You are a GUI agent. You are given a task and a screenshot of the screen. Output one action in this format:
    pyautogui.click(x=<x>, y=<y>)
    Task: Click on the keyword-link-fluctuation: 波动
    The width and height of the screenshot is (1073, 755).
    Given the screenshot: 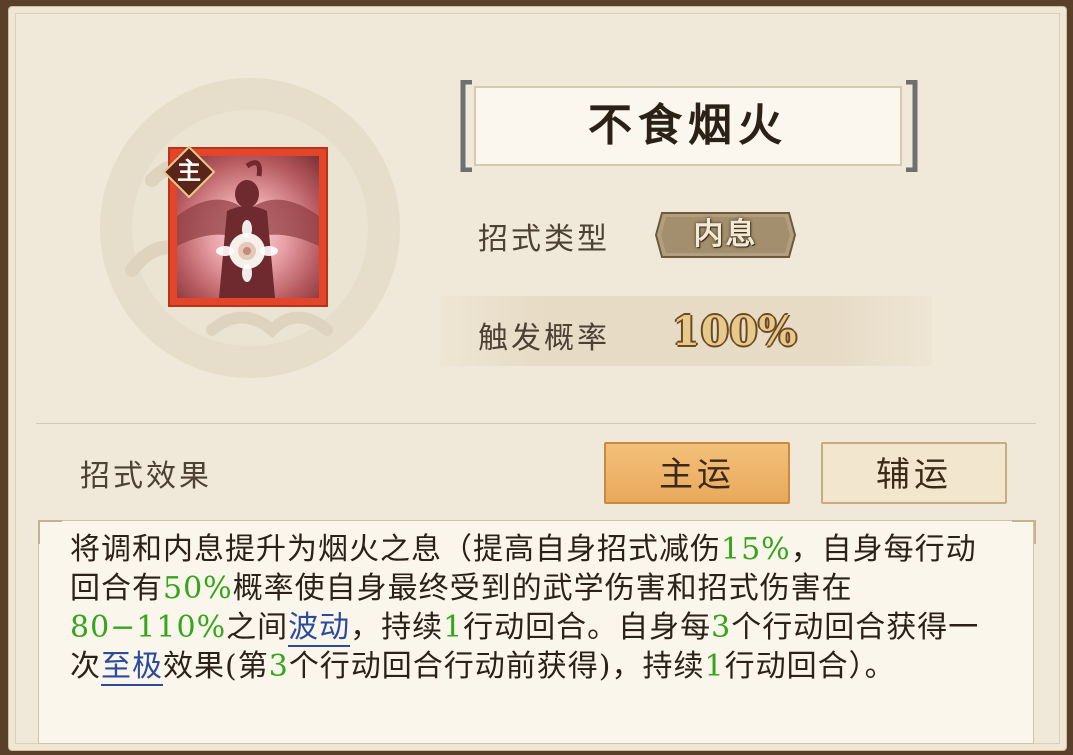 What is the action you would take?
    pyautogui.click(x=319, y=628)
    